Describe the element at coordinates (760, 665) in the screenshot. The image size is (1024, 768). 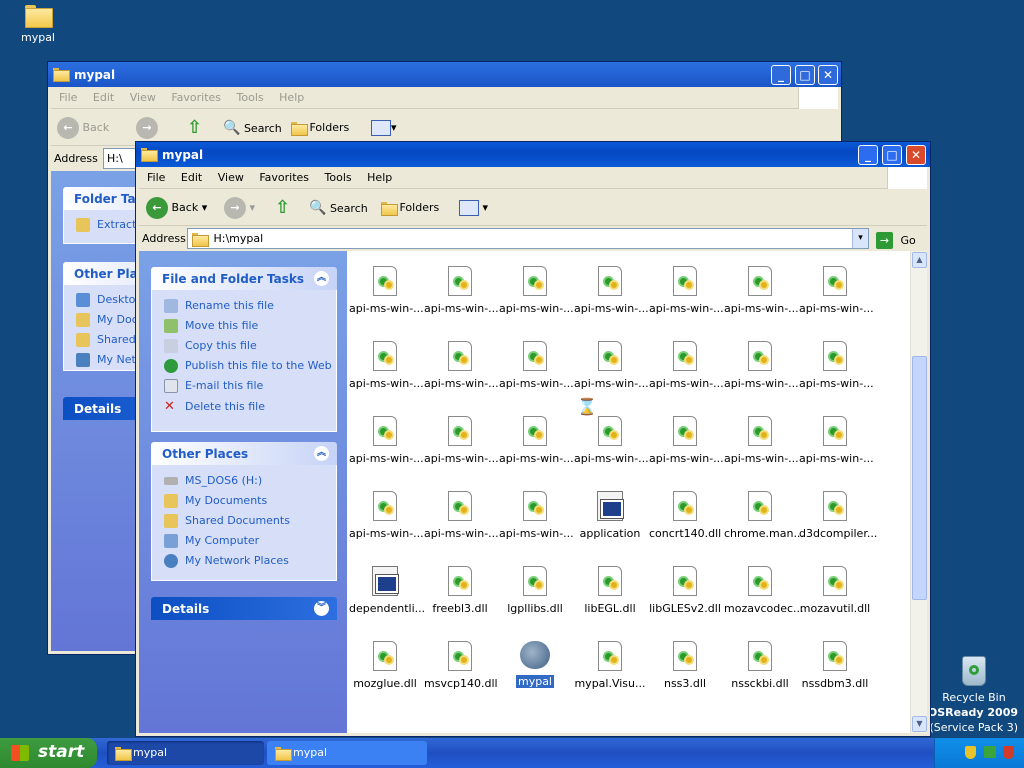
I see `file-item: nssckbi.dll` at that location.